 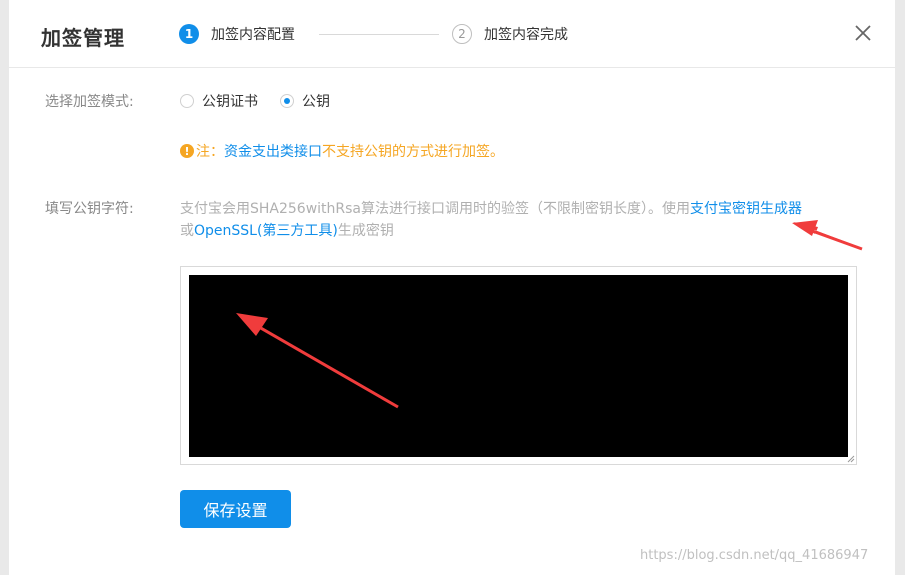 I want to click on radio-public-key-circle, so click(x=287, y=101).